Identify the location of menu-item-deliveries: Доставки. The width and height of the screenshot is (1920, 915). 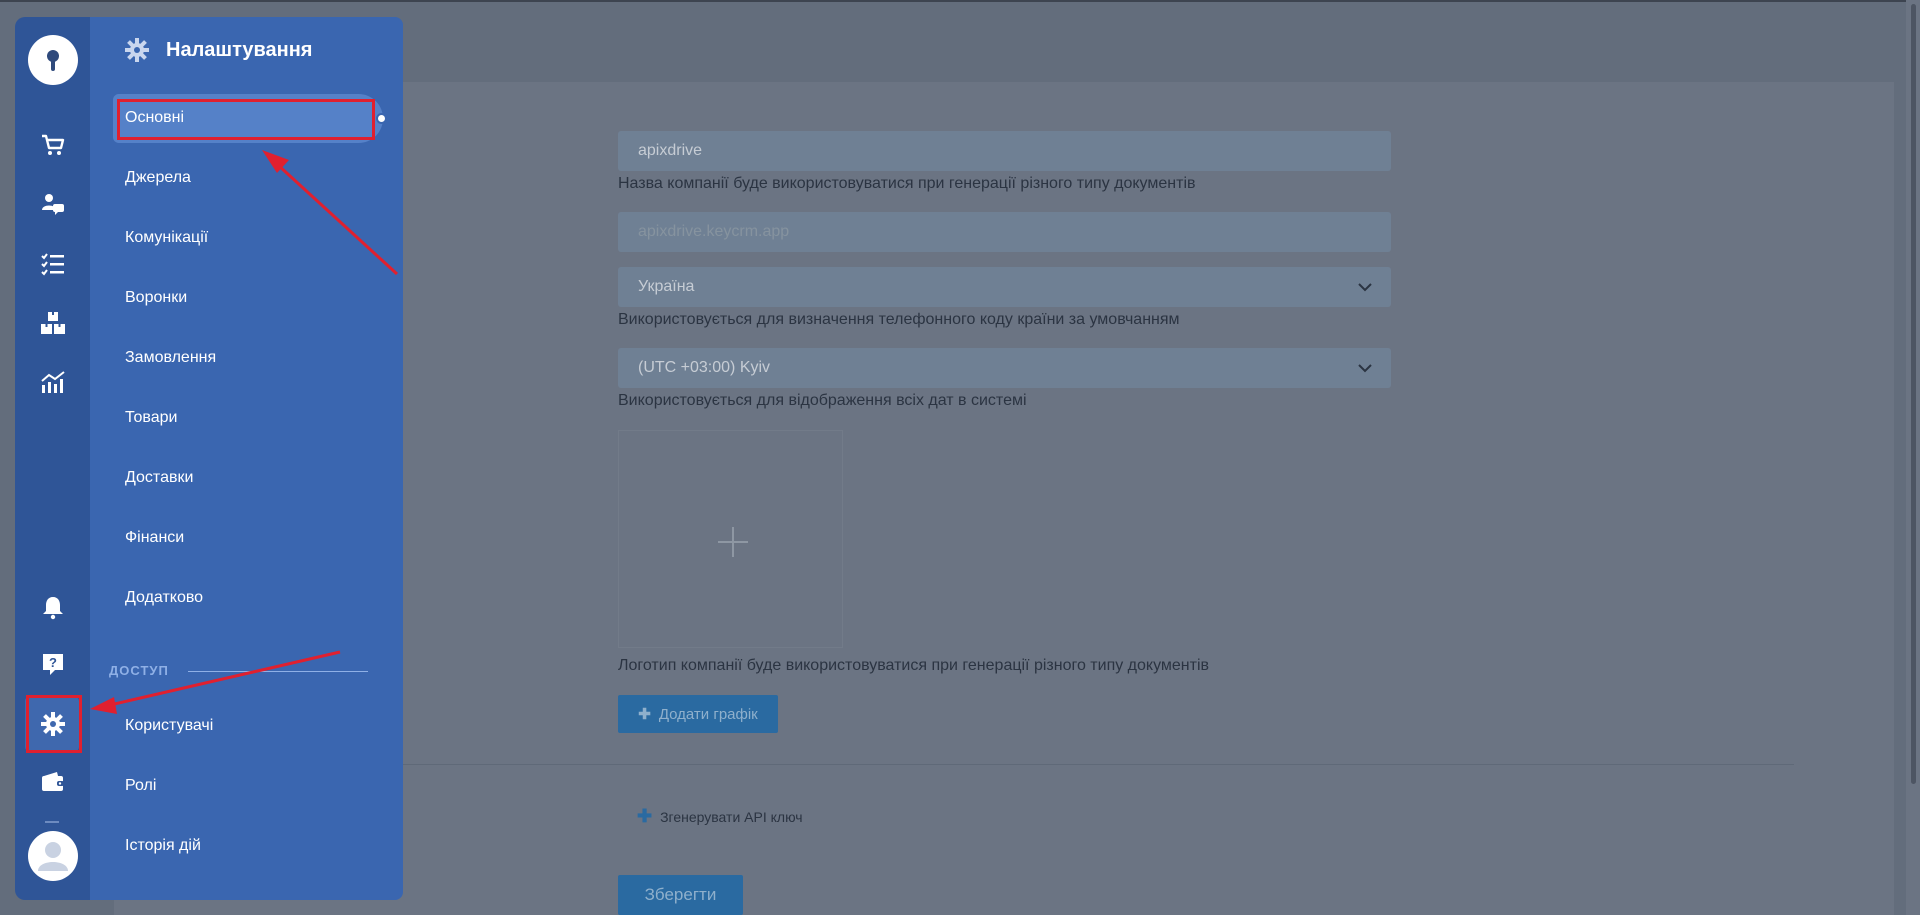
(159, 478).